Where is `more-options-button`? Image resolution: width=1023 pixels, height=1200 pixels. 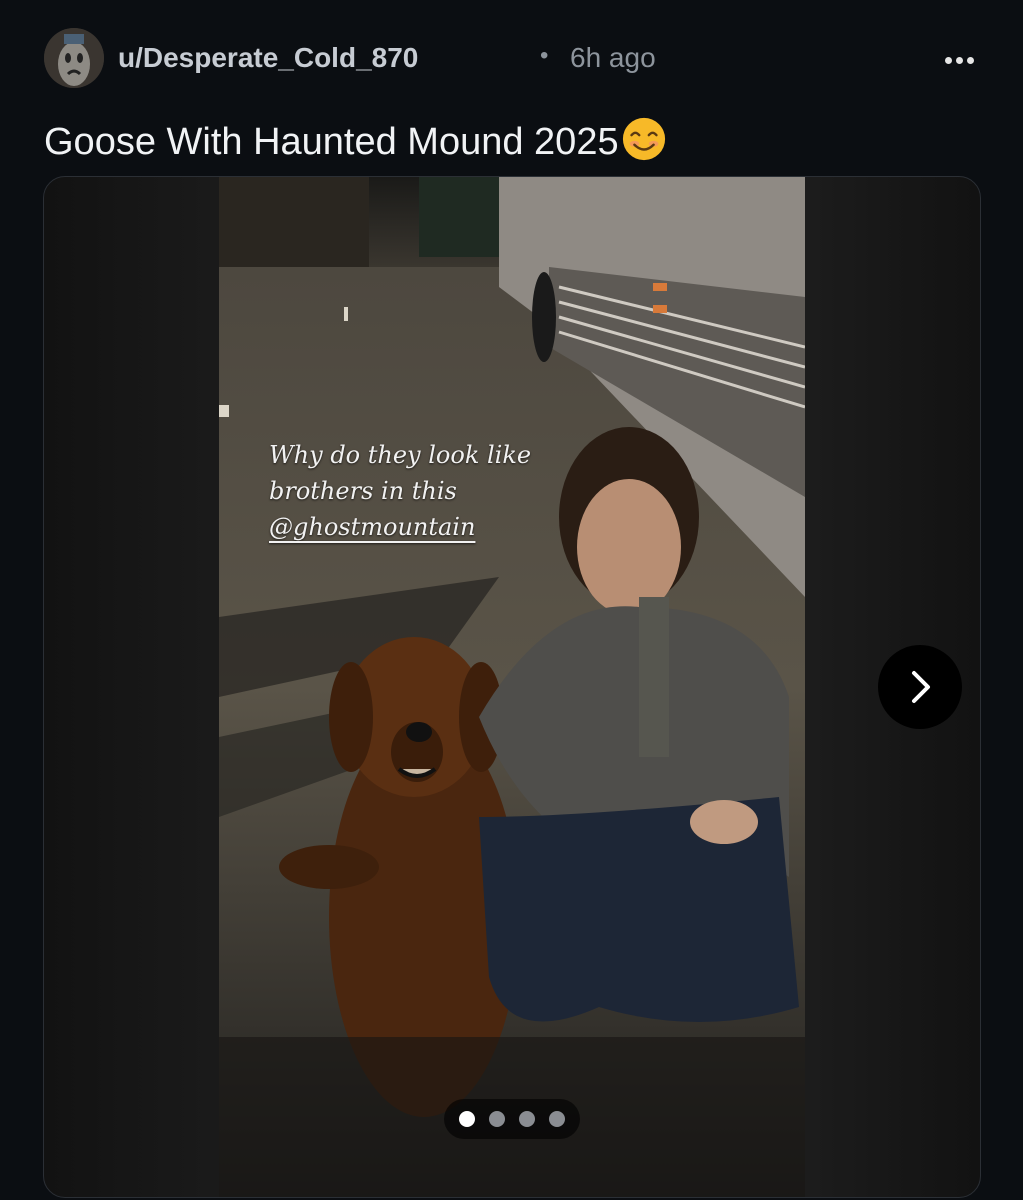
more-options-button is located at coordinates (959, 60).